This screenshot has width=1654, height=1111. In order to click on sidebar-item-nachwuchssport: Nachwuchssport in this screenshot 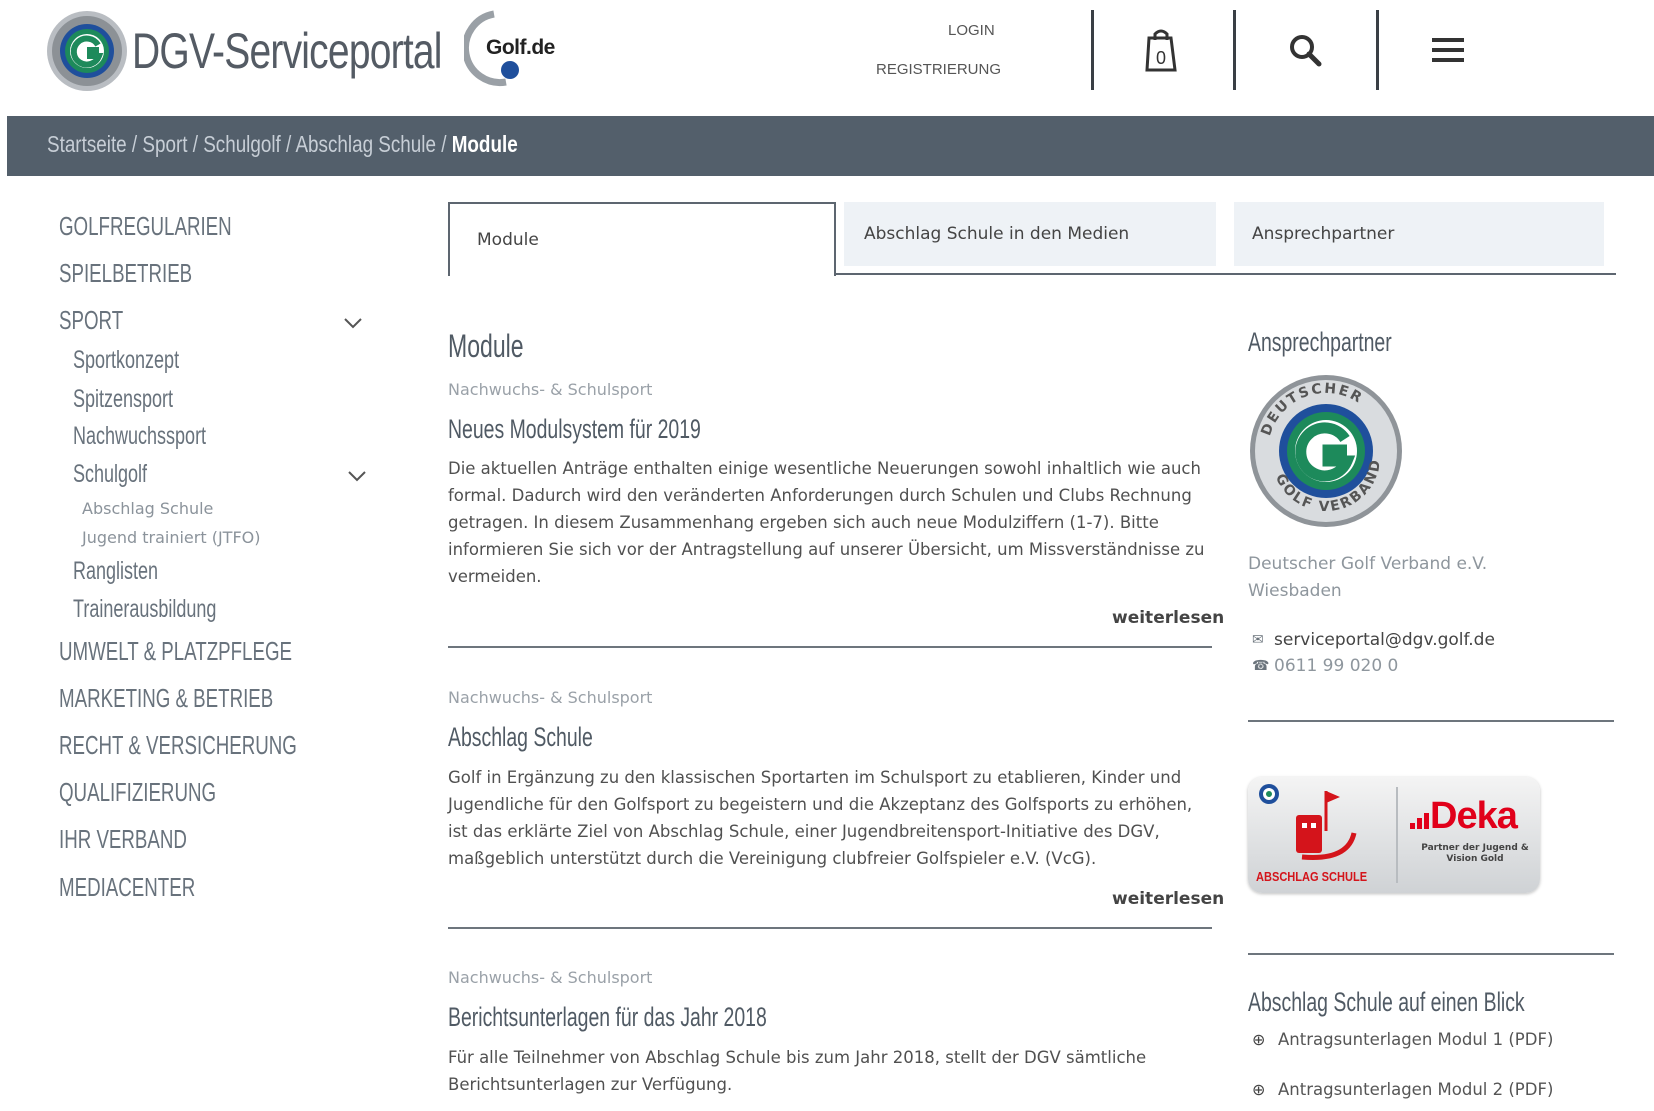, I will do `click(139, 436)`.